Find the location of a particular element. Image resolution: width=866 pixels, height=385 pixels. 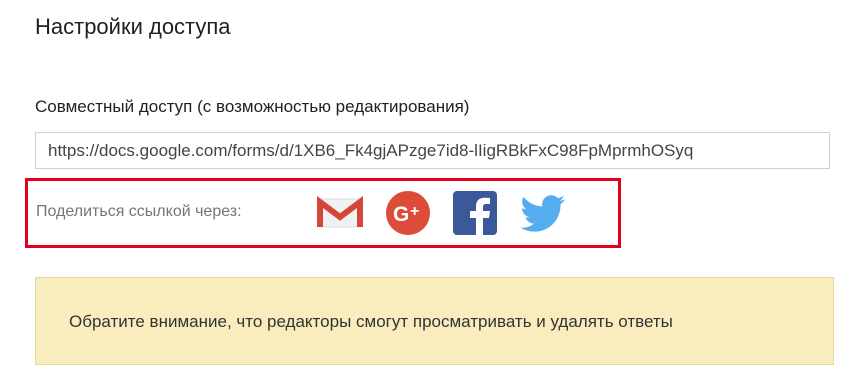

share-google-plus-button: G + is located at coordinates (409, 213).